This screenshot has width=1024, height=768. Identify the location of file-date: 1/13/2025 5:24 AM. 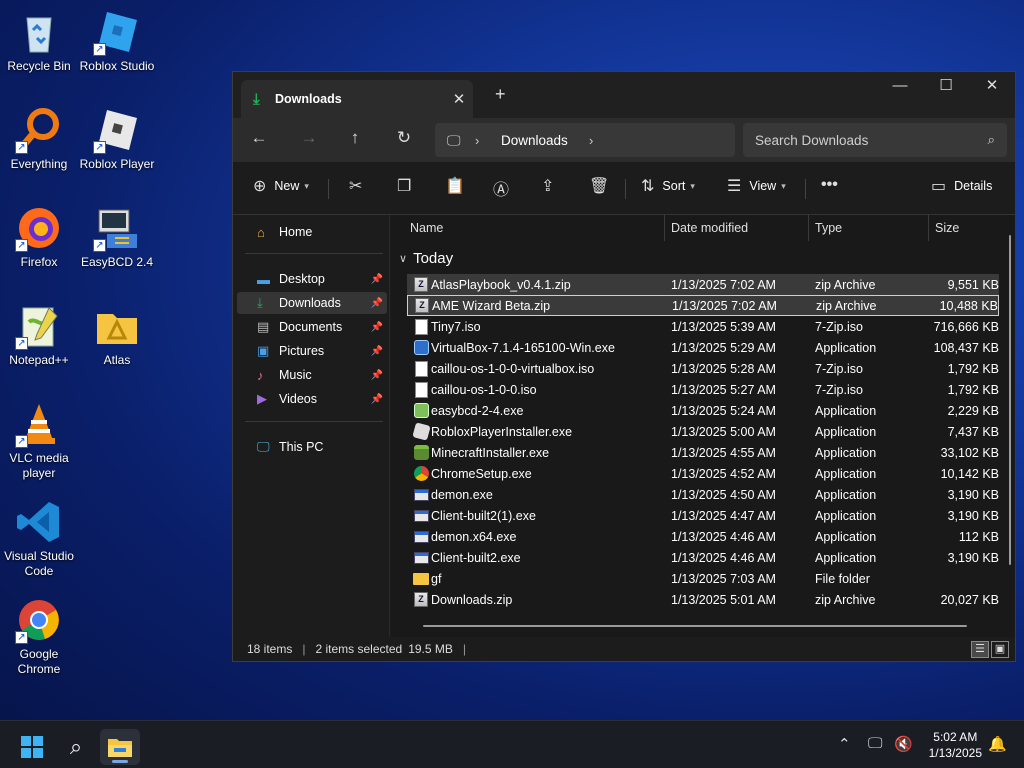
(723, 410).